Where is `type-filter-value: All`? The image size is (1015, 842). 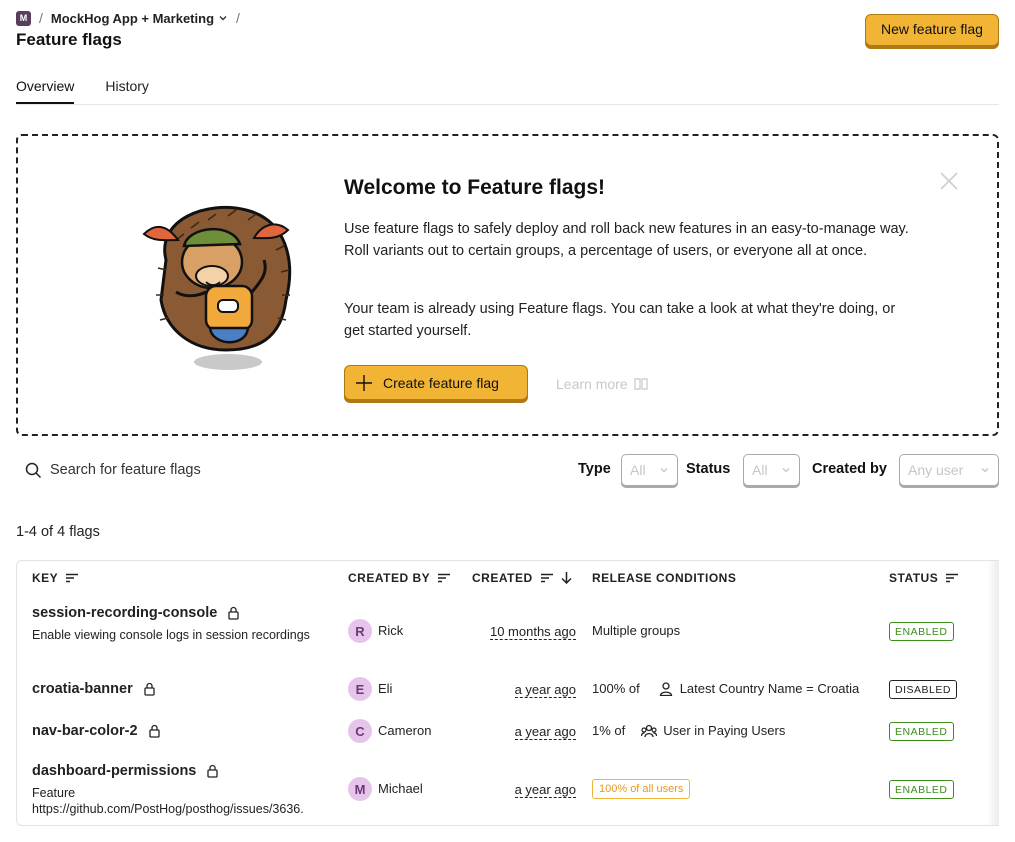
type-filter-value: All is located at coordinates (638, 470).